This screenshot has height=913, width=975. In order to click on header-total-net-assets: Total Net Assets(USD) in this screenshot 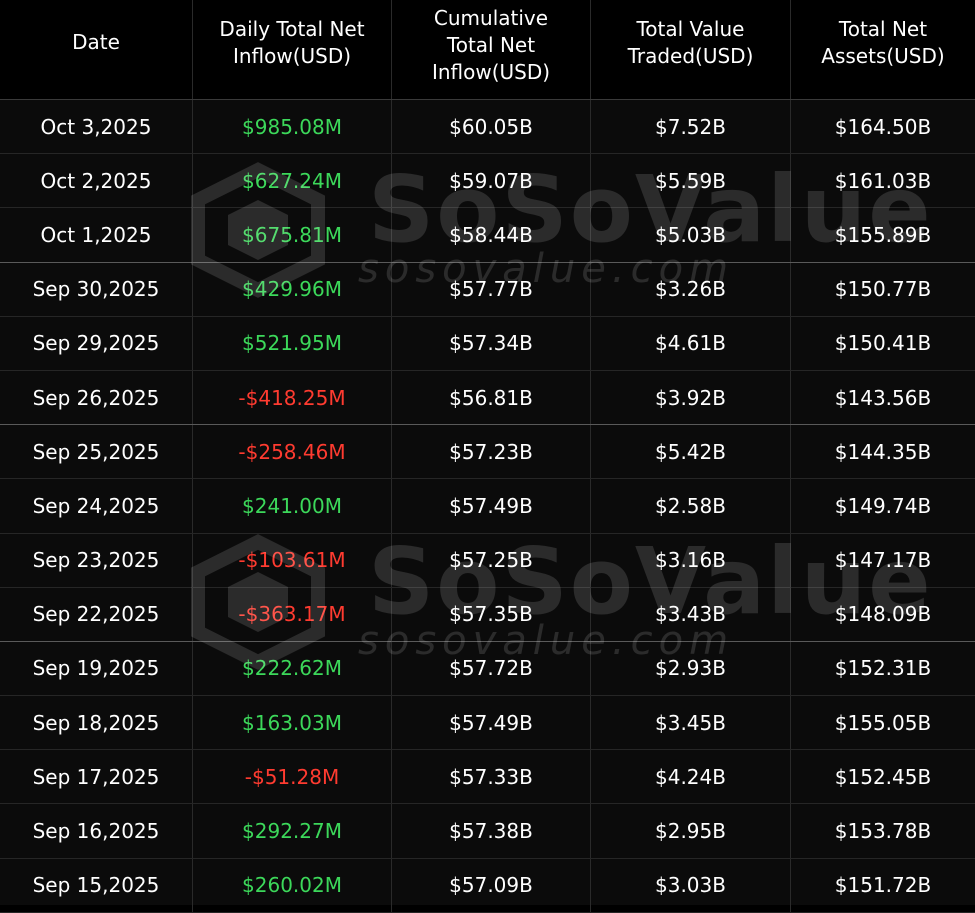, I will do `click(882, 49)`.